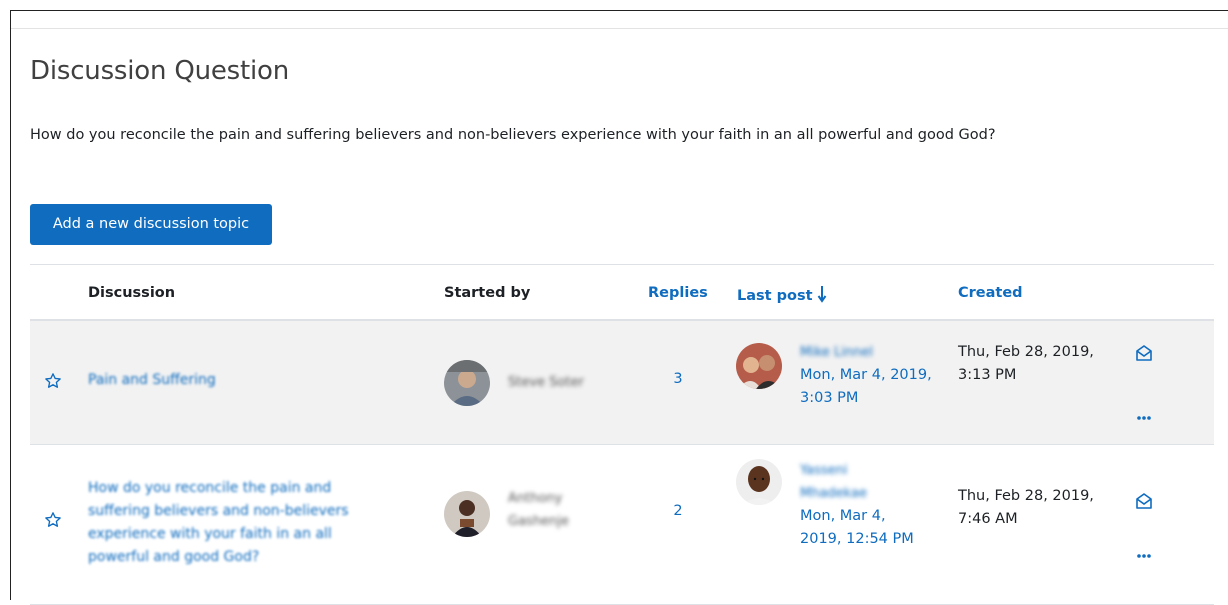 This screenshot has width=1228, height=605. Describe the element at coordinates (678, 293) in the screenshot. I see `column-header-replies: Replies` at that location.